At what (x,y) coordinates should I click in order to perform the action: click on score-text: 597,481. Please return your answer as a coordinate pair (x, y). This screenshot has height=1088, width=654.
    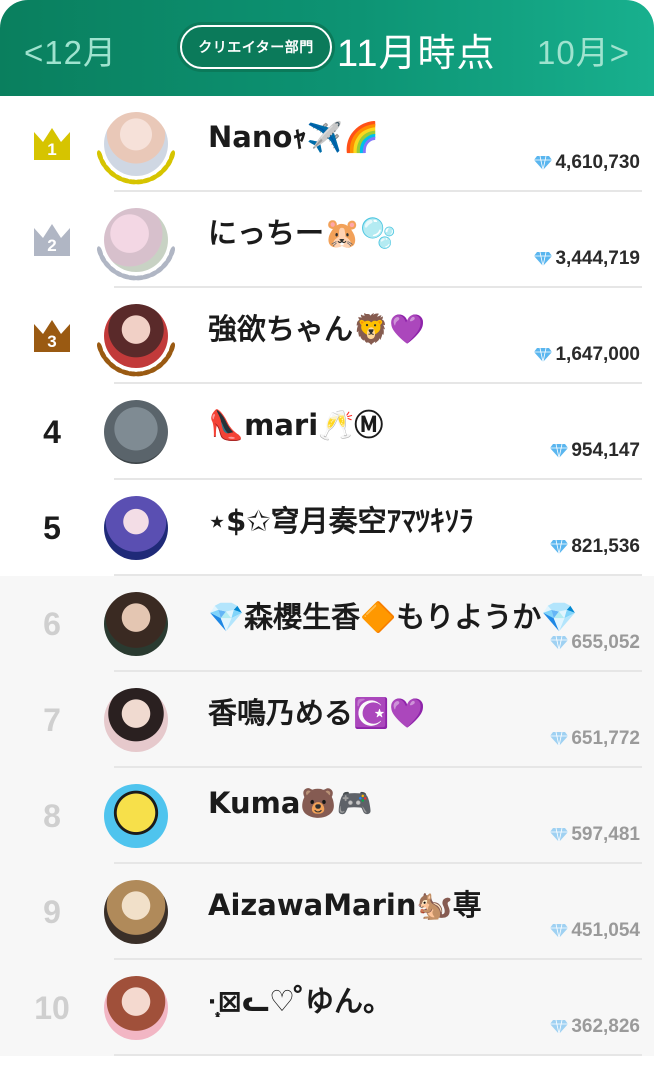
    Looking at the image, I should click on (605, 834).